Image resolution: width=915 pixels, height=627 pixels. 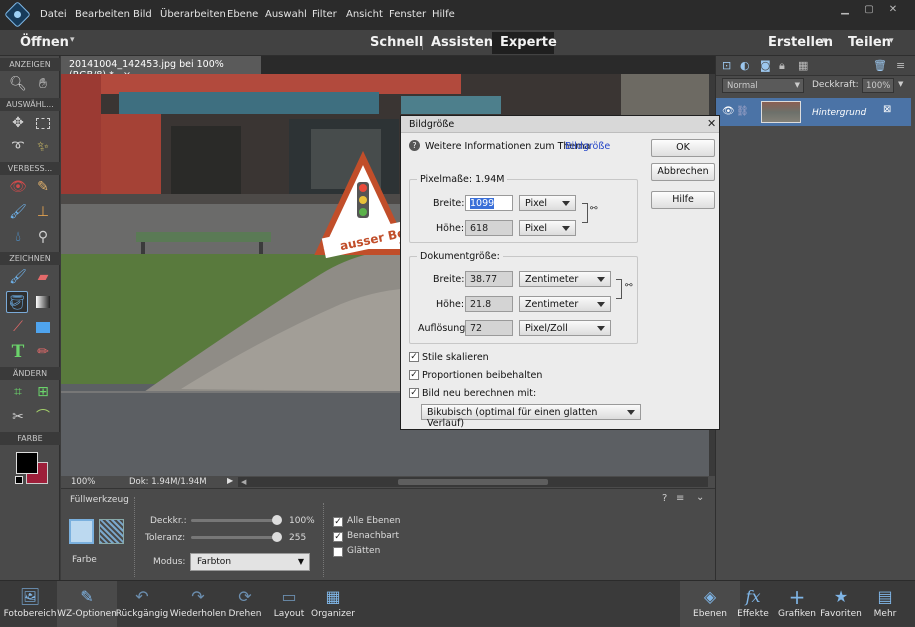 What do you see at coordinates (277, 537) in the screenshot?
I see `tolerance-slider-handle` at bounding box center [277, 537].